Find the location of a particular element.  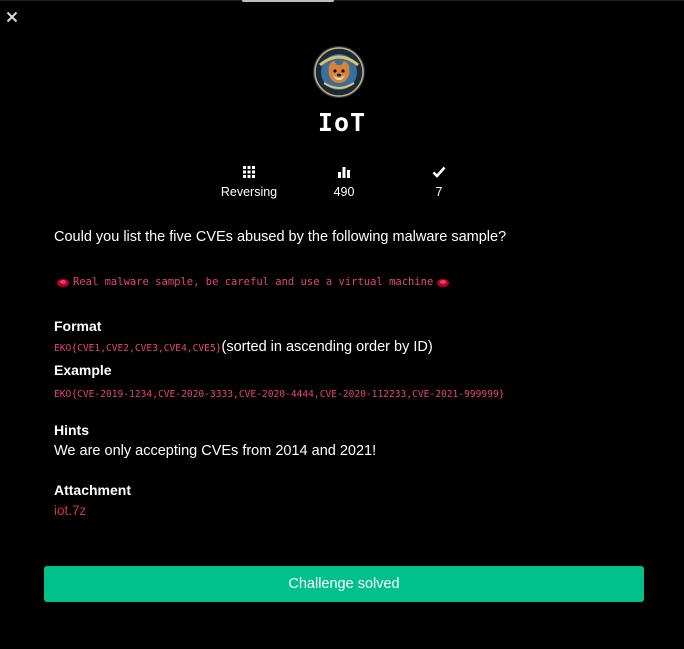

stat-points-value: 490 is located at coordinates (344, 192).